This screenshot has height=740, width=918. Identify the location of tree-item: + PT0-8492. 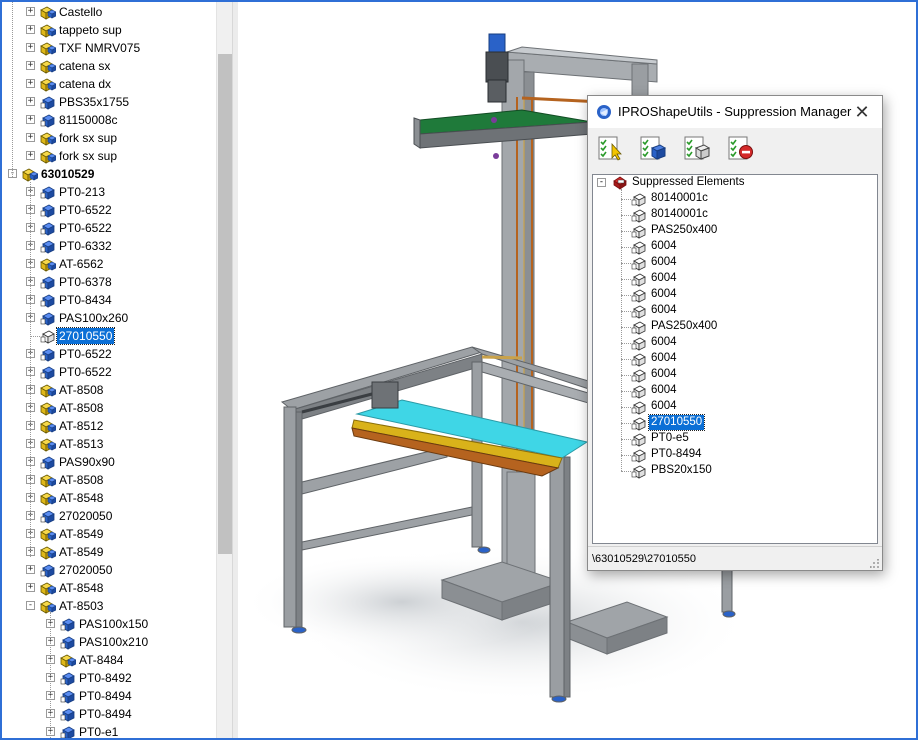
(109, 678).